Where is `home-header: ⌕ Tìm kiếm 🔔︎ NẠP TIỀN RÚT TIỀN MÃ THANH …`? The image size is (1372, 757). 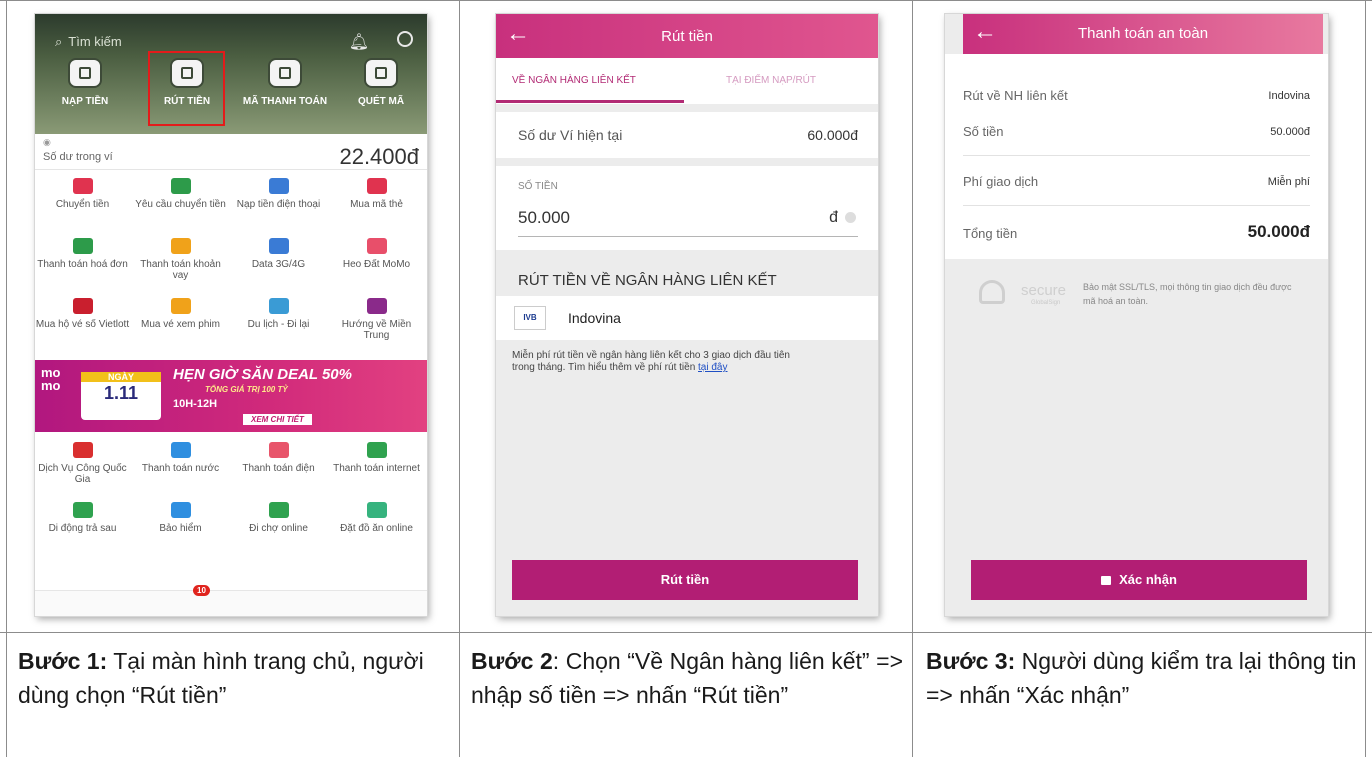
home-header: ⌕ Tìm kiếm 🔔︎ NẠP TIỀN RÚT TIỀN MÃ THANH … is located at coordinates (231, 74).